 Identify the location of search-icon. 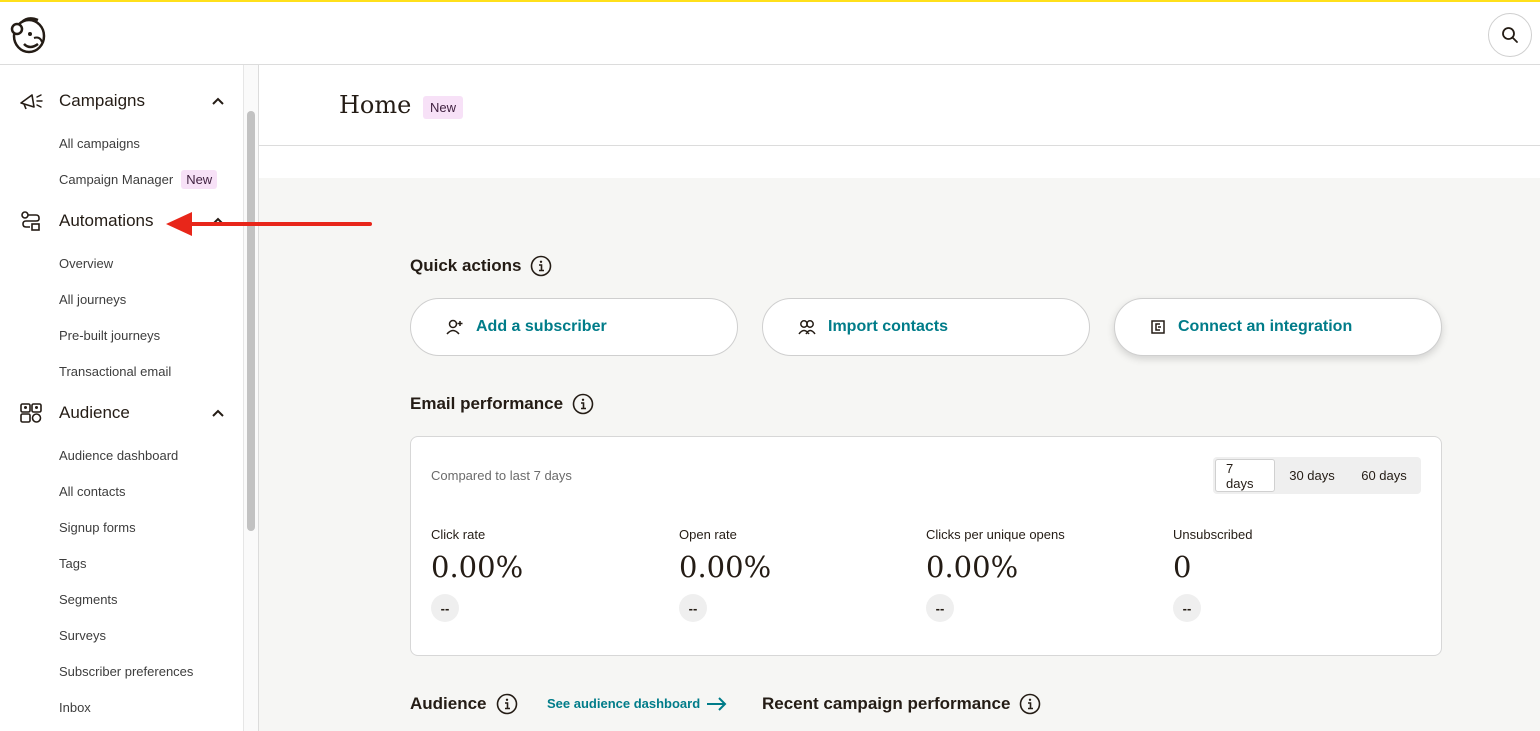
(1510, 35).